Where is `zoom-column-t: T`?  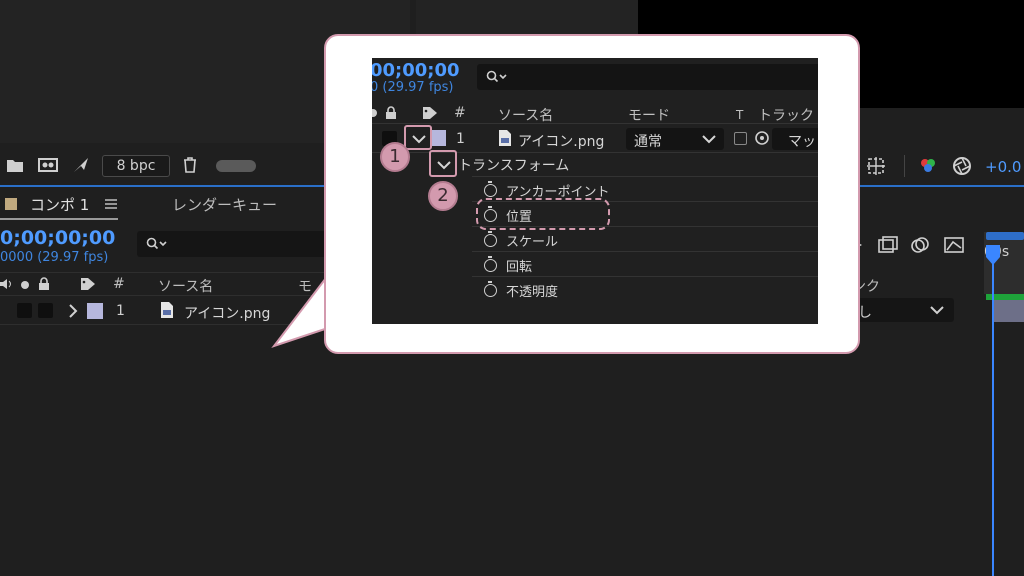 zoom-column-t: T is located at coordinates (740, 115).